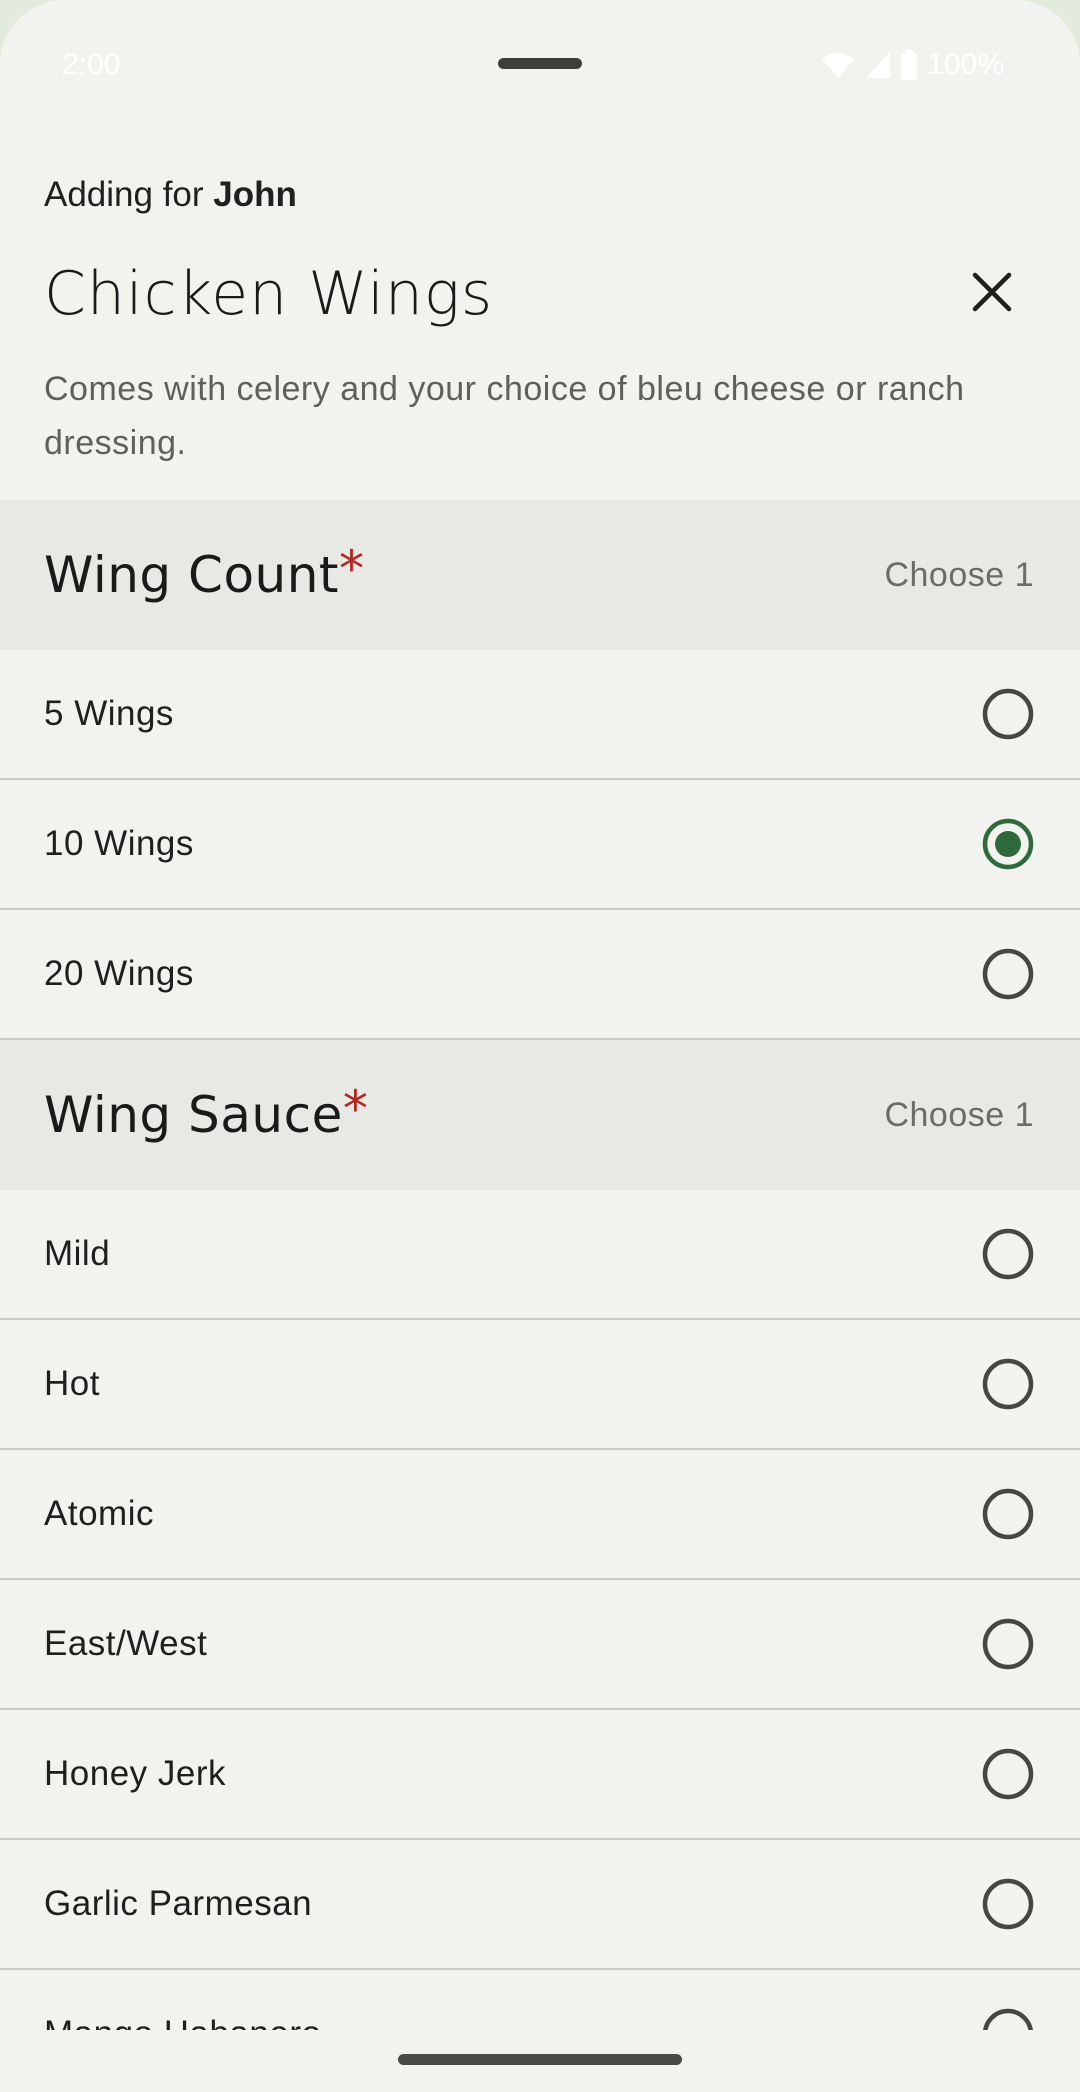 This screenshot has width=1080, height=2092. Describe the element at coordinates (182, 2022) in the screenshot. I see `option-label: Mango Habanero` at that location.